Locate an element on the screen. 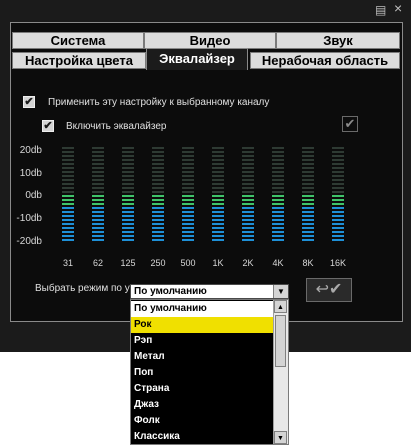  mode-option: Классика is located at coordinates (203, 437).